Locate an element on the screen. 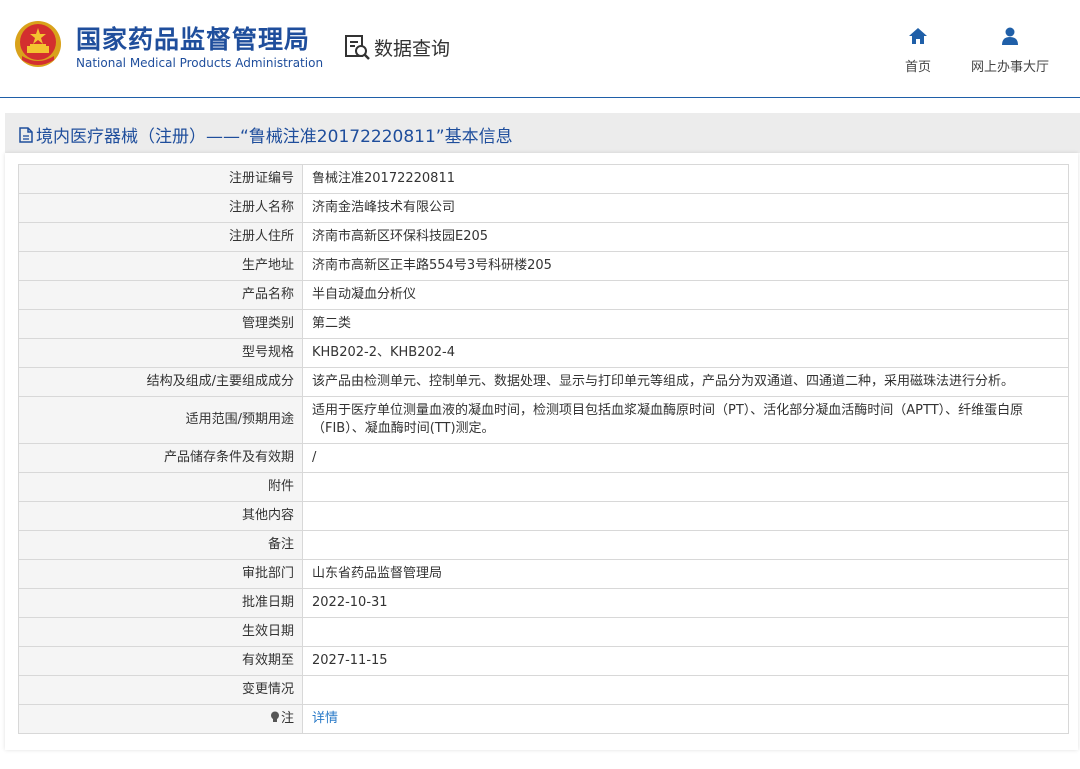 This screenshot has height=769, width=1080. home-icon is located at coordinates (918, 36).